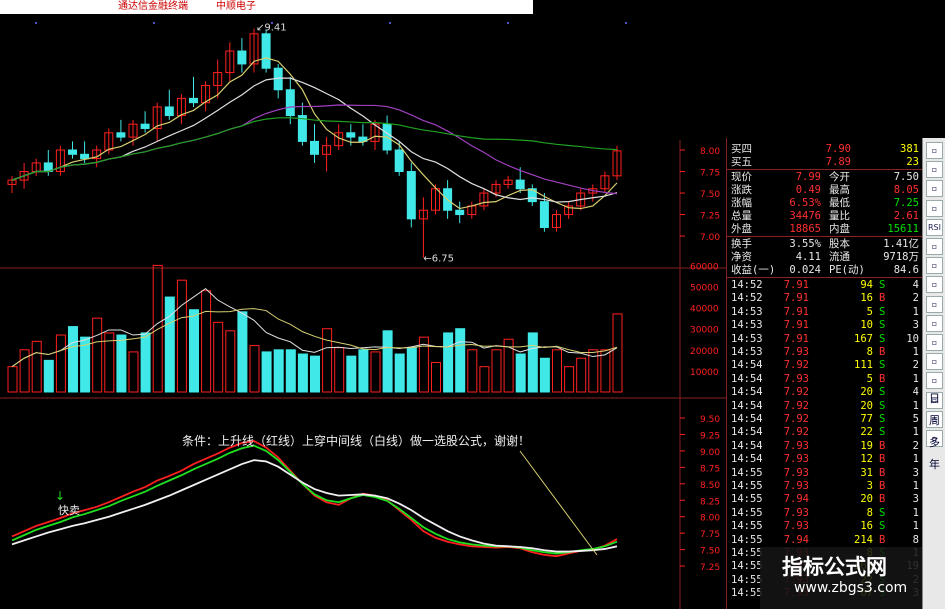 The height and width of the screenshot is (609, 945). What do you see at coordinates (915, 445) in the screenshot?
I see `quote-cell: 2` at bounding box center [915, 445].